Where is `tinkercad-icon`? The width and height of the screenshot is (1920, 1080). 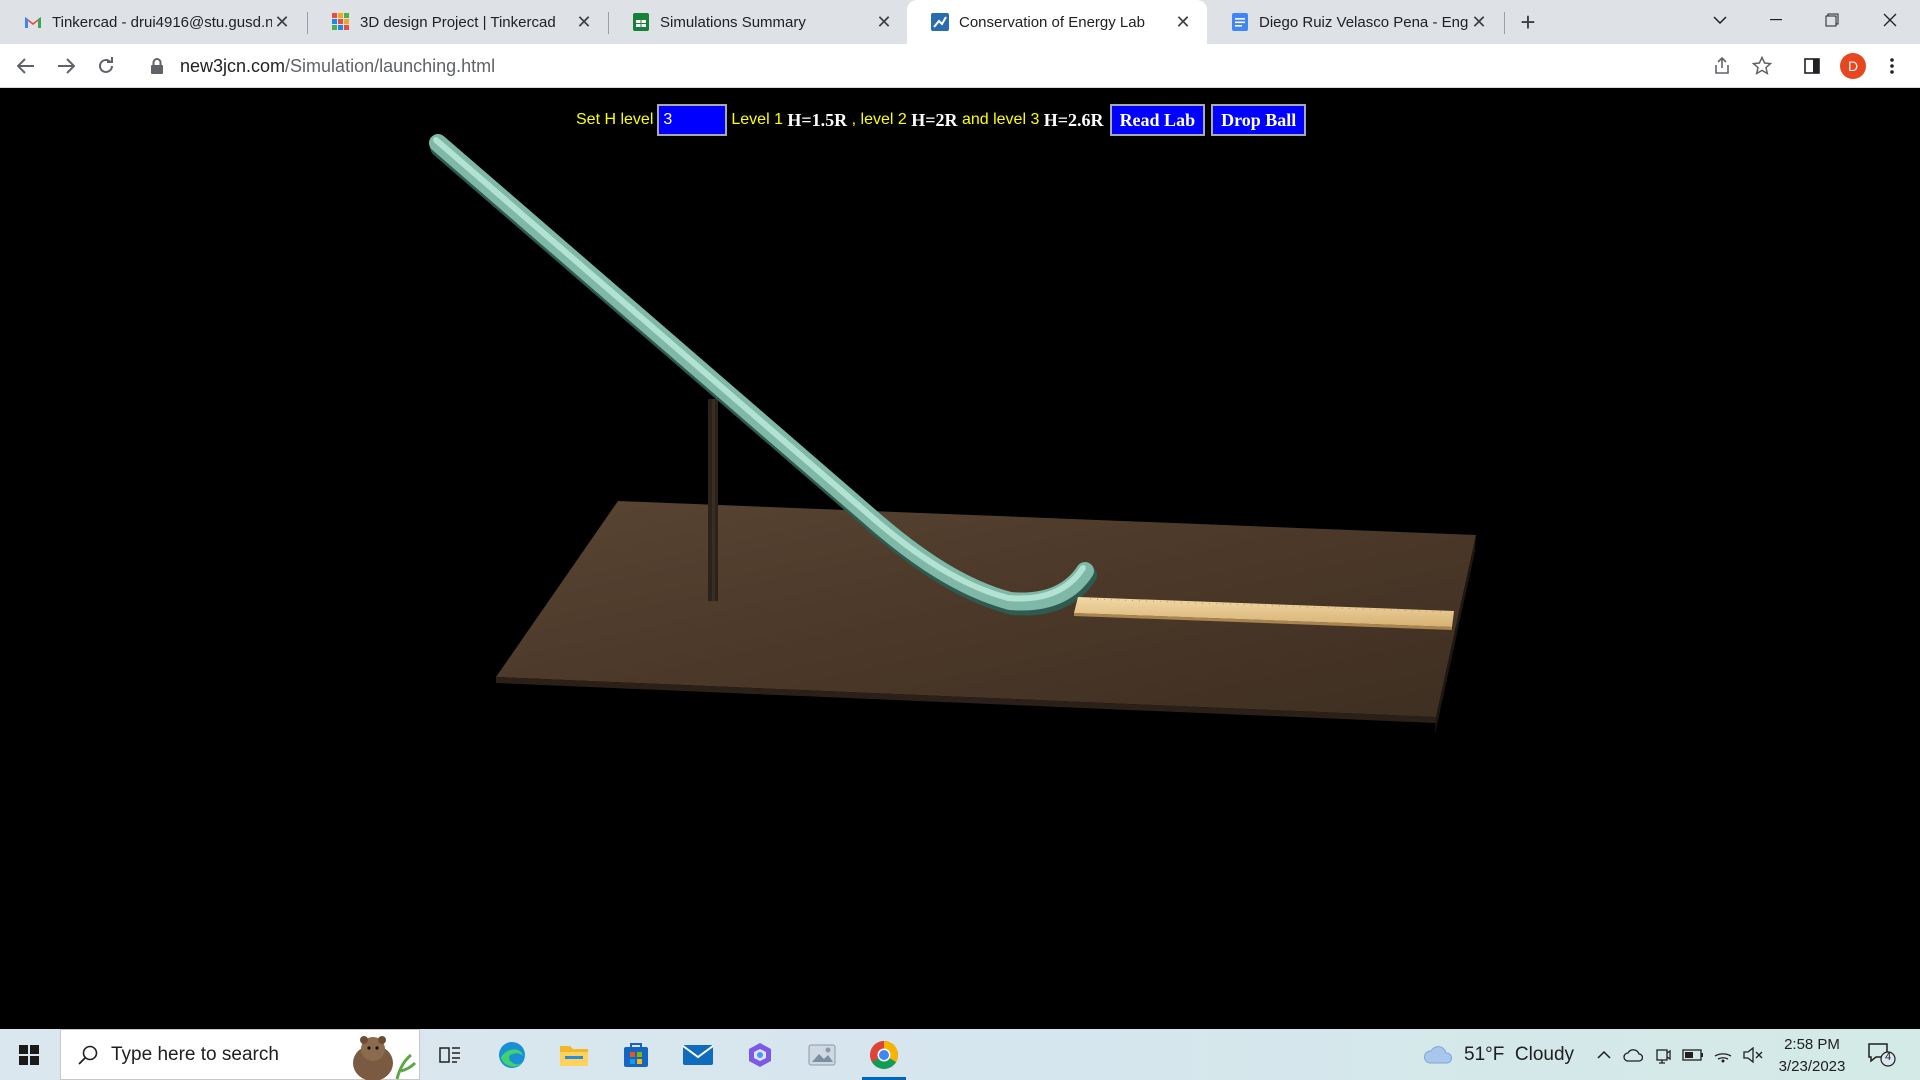
tinkercad-icon is located at coordinates (341, 22).